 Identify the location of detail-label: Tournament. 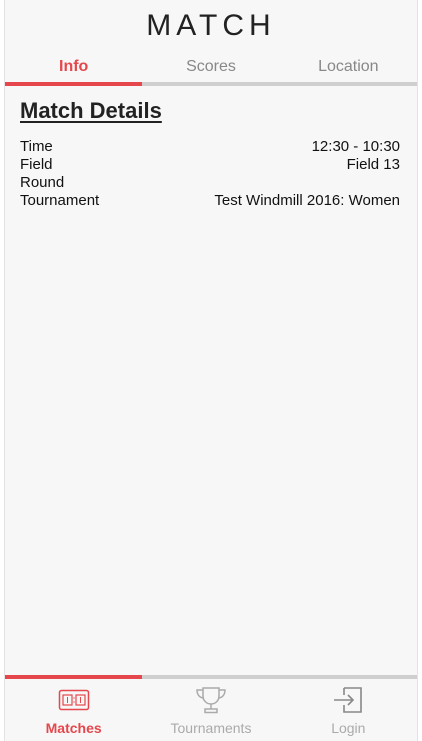
(60, 200).